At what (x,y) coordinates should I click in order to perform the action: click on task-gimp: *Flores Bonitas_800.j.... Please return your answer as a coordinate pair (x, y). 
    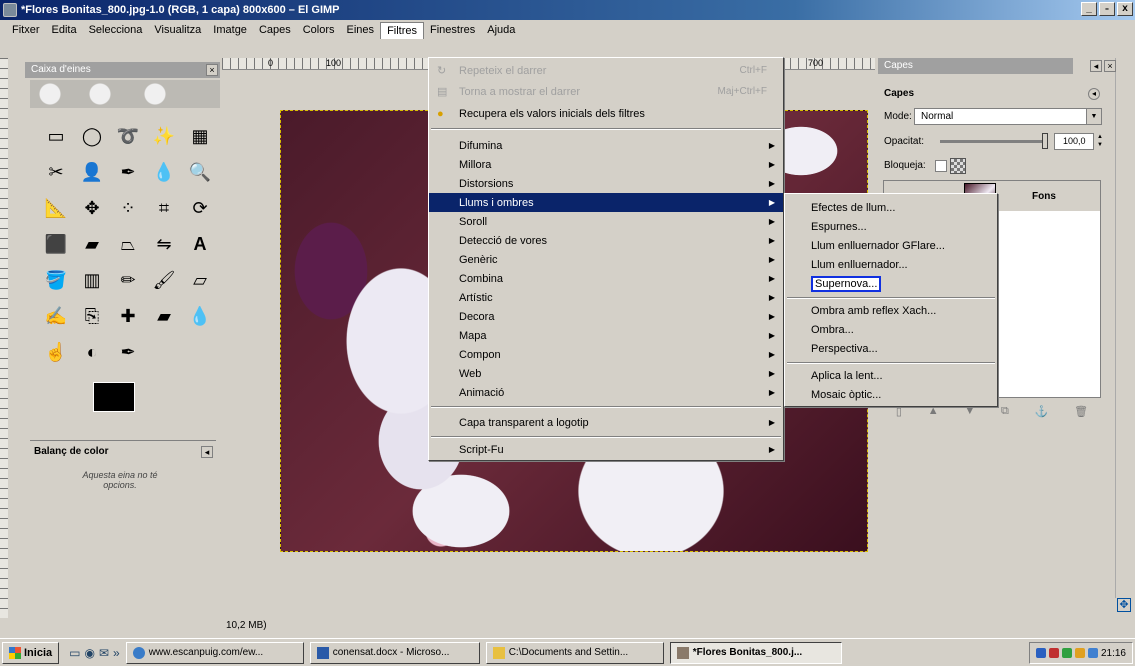
    Looking at the image, I should click on (755, 652).